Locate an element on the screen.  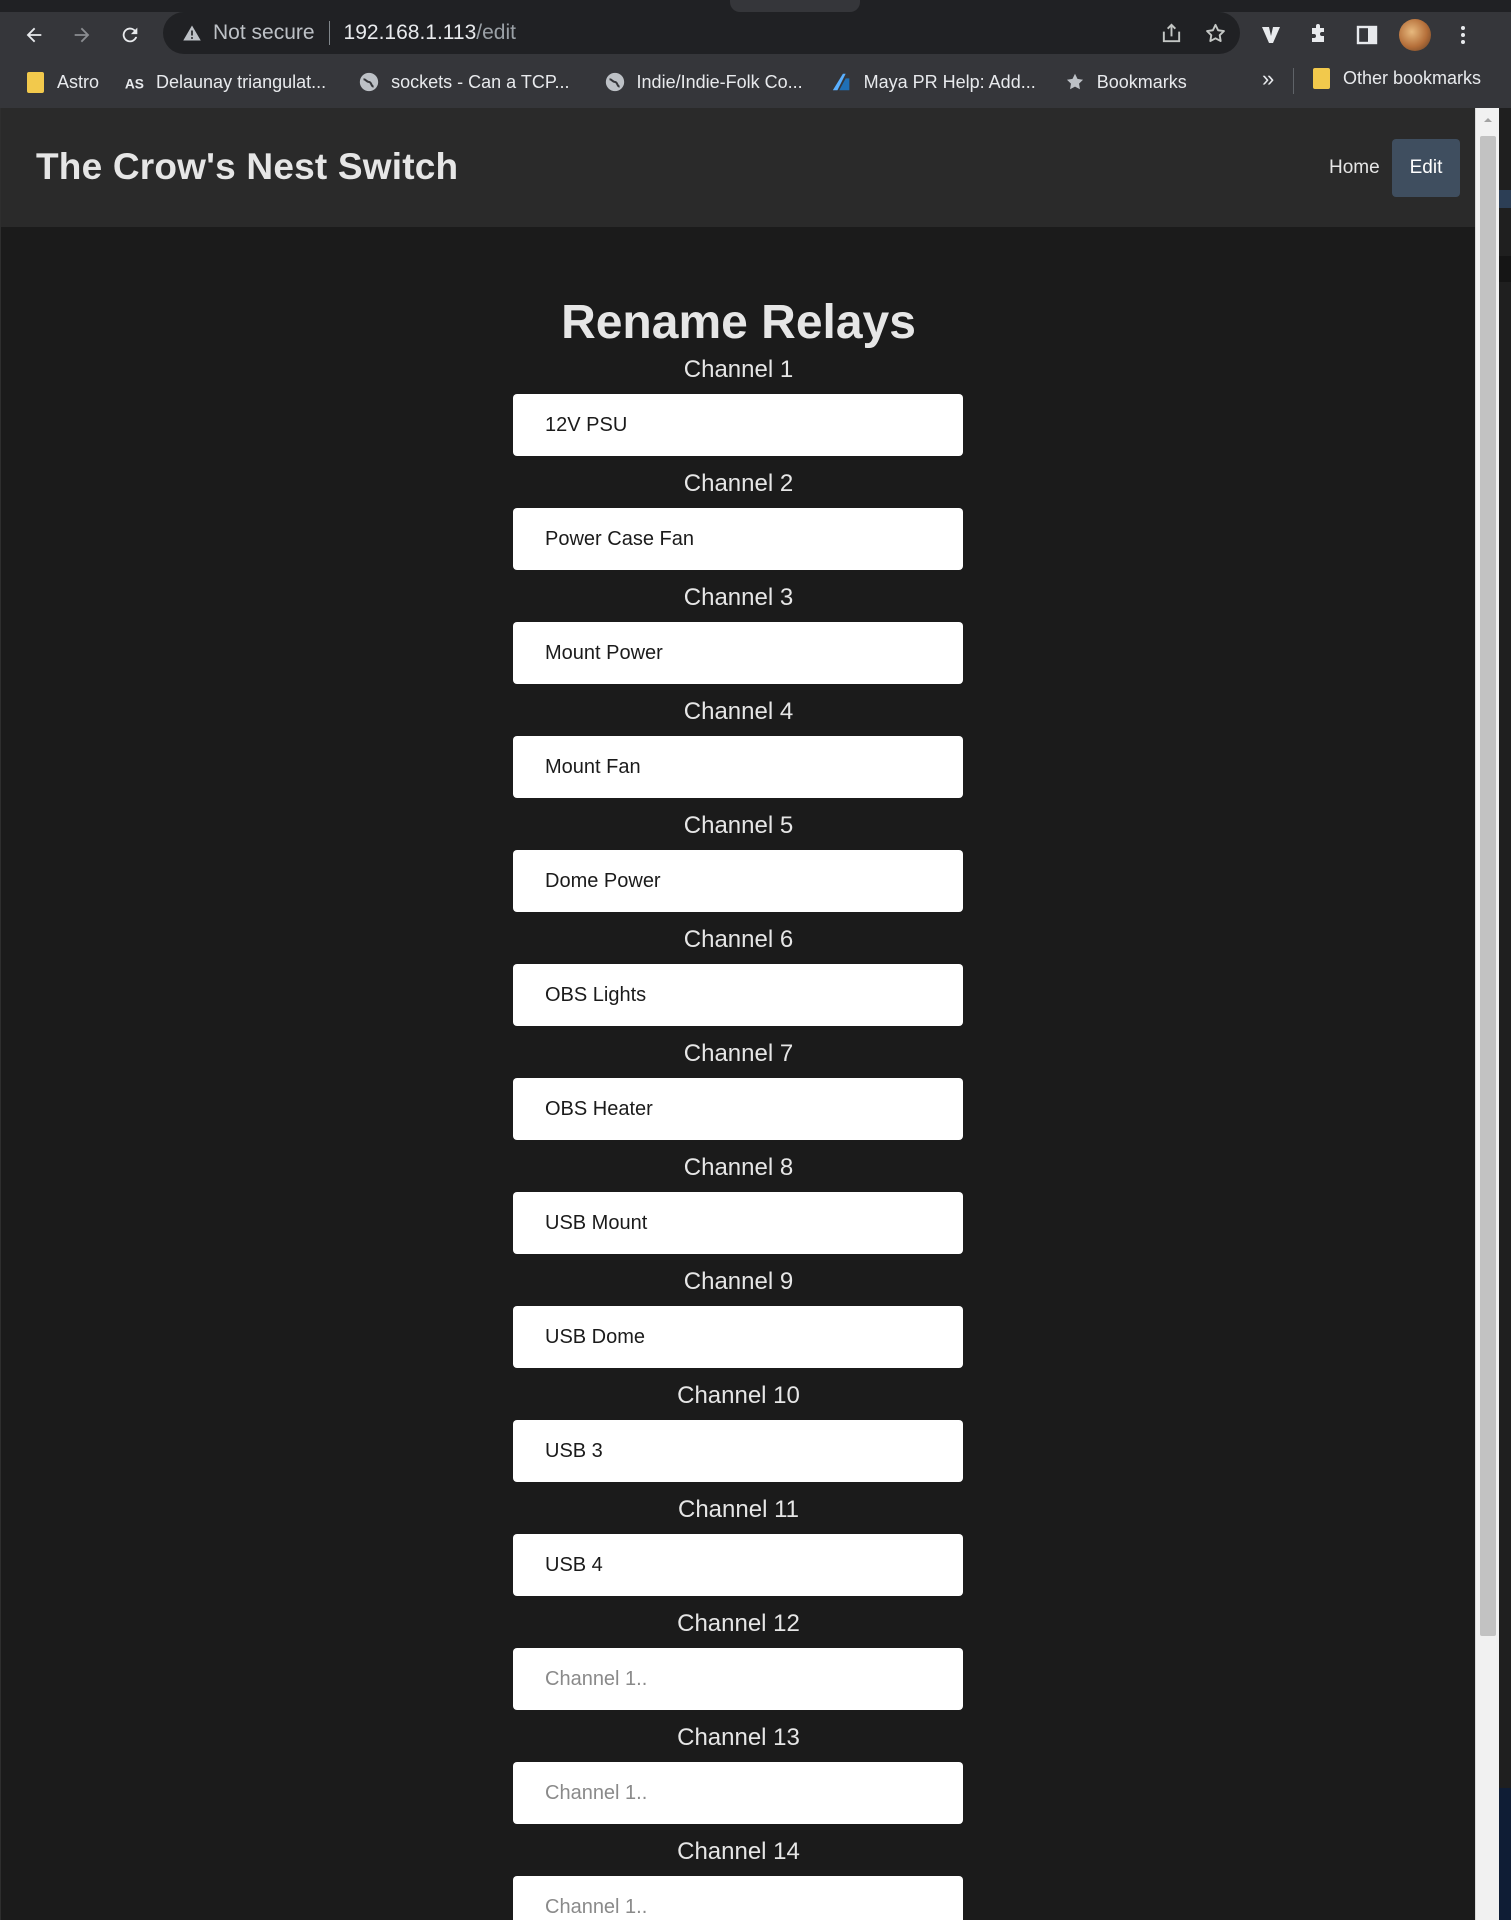
relay-channel-label: Channel 4 is located at coordinates (738, 711).